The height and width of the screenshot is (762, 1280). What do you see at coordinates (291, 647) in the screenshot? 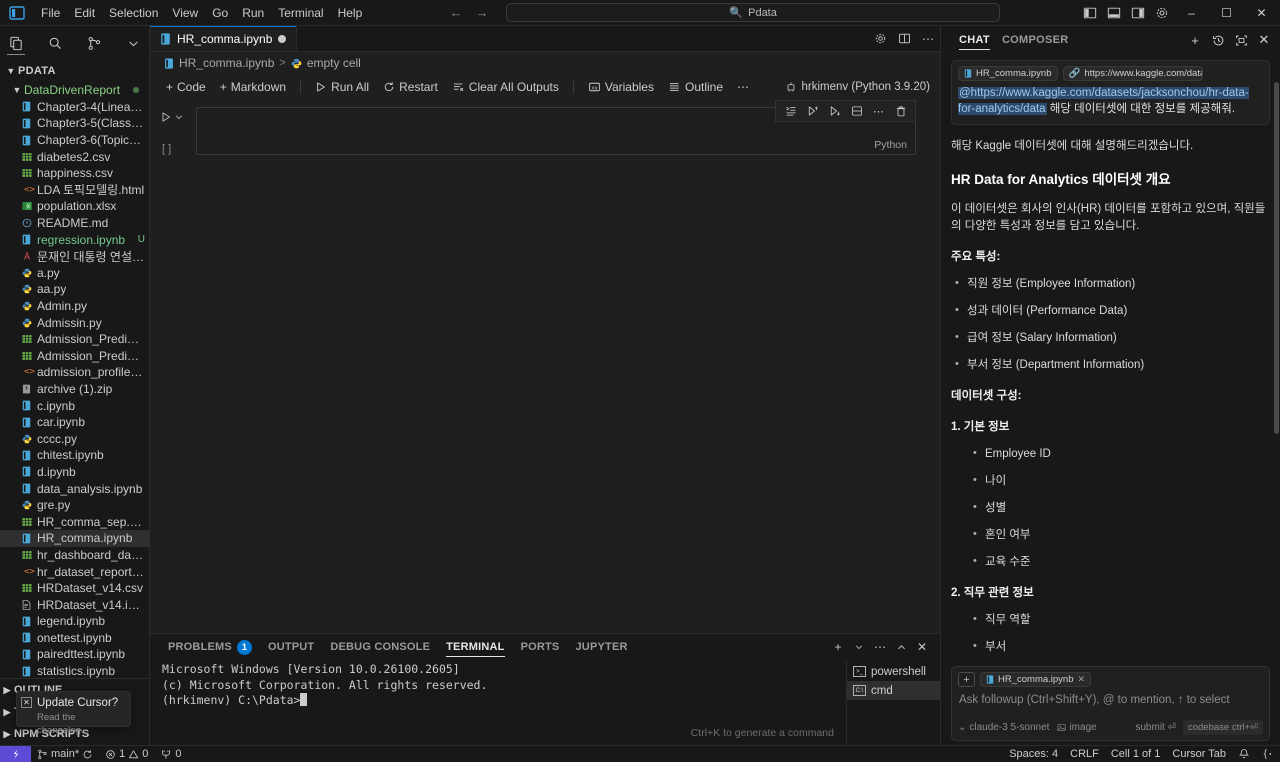
I see `panel-tab-output: OUTPUT` at bounding box center [291, 647].